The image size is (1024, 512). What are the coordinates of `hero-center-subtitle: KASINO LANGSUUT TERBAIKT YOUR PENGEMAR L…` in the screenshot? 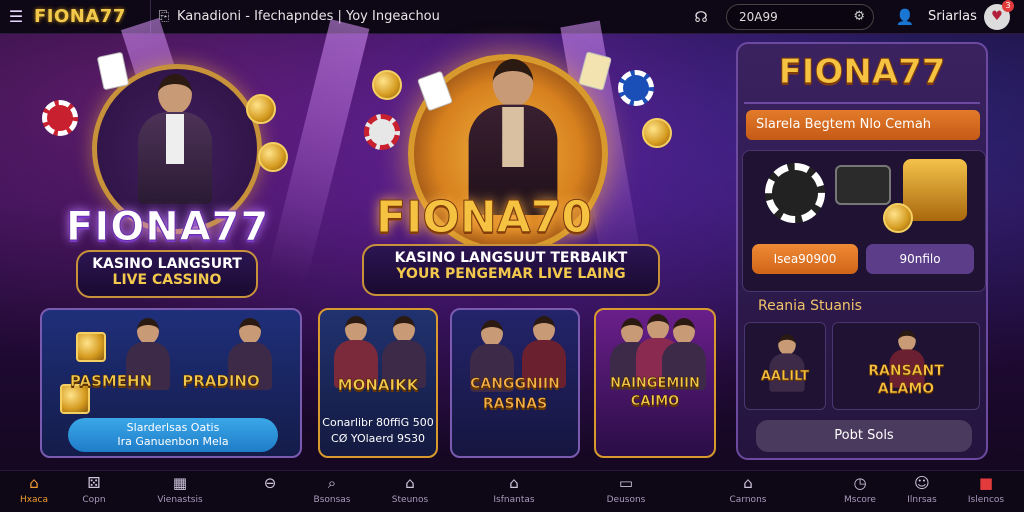 It's located at (511, 270).